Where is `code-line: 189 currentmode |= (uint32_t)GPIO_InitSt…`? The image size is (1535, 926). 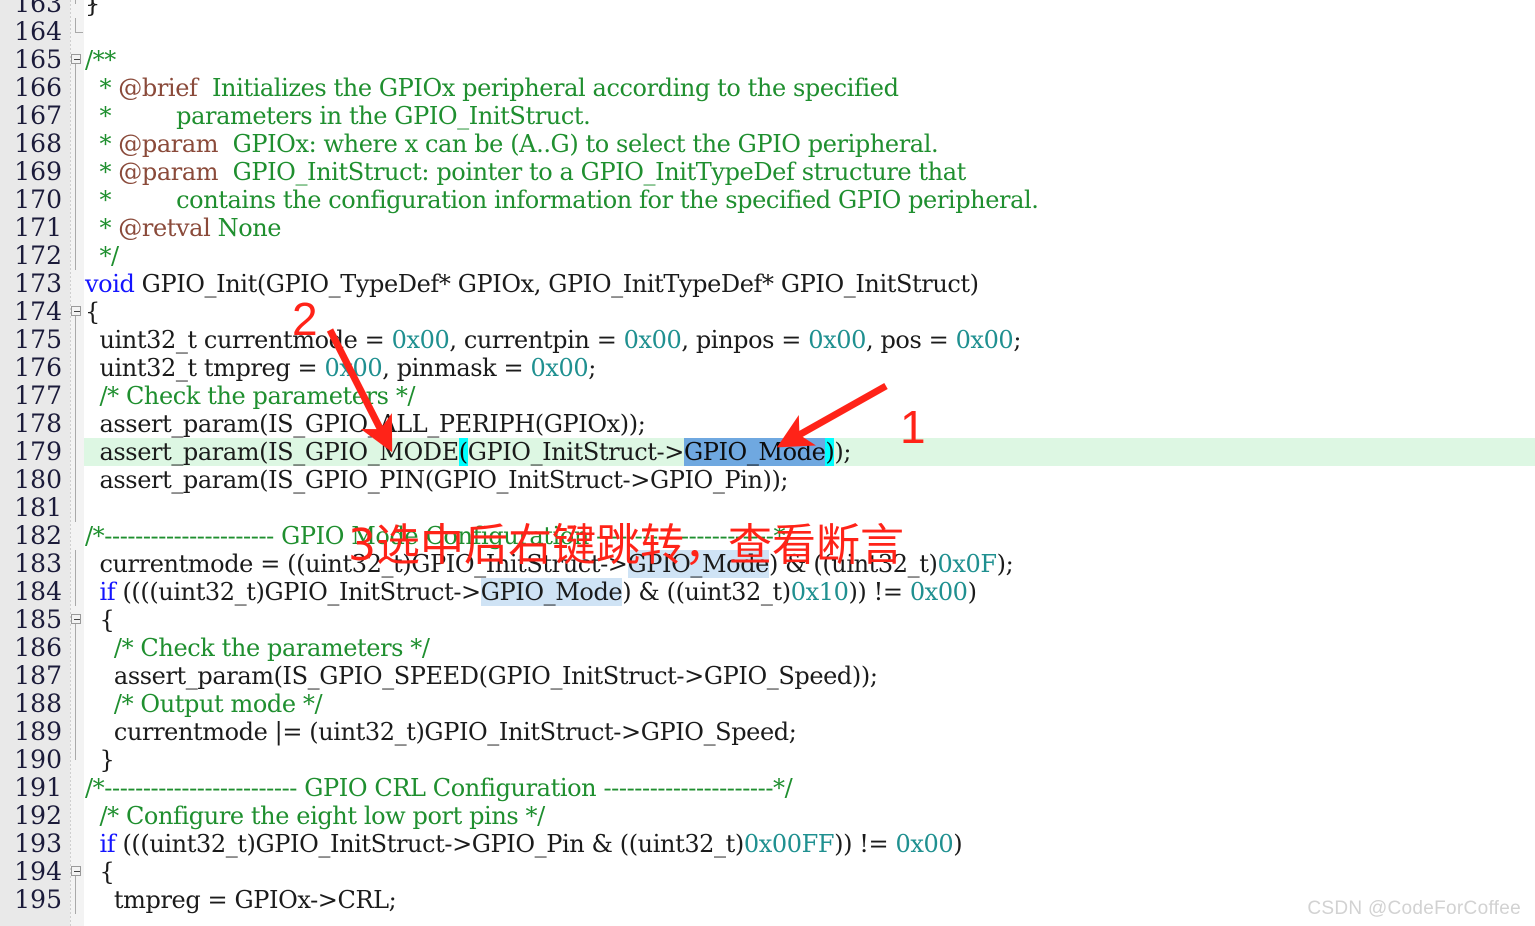
code-line: 189 currentmode |= (uint32_t)GPIO_InitSt… is located at coordinates (767, 732).